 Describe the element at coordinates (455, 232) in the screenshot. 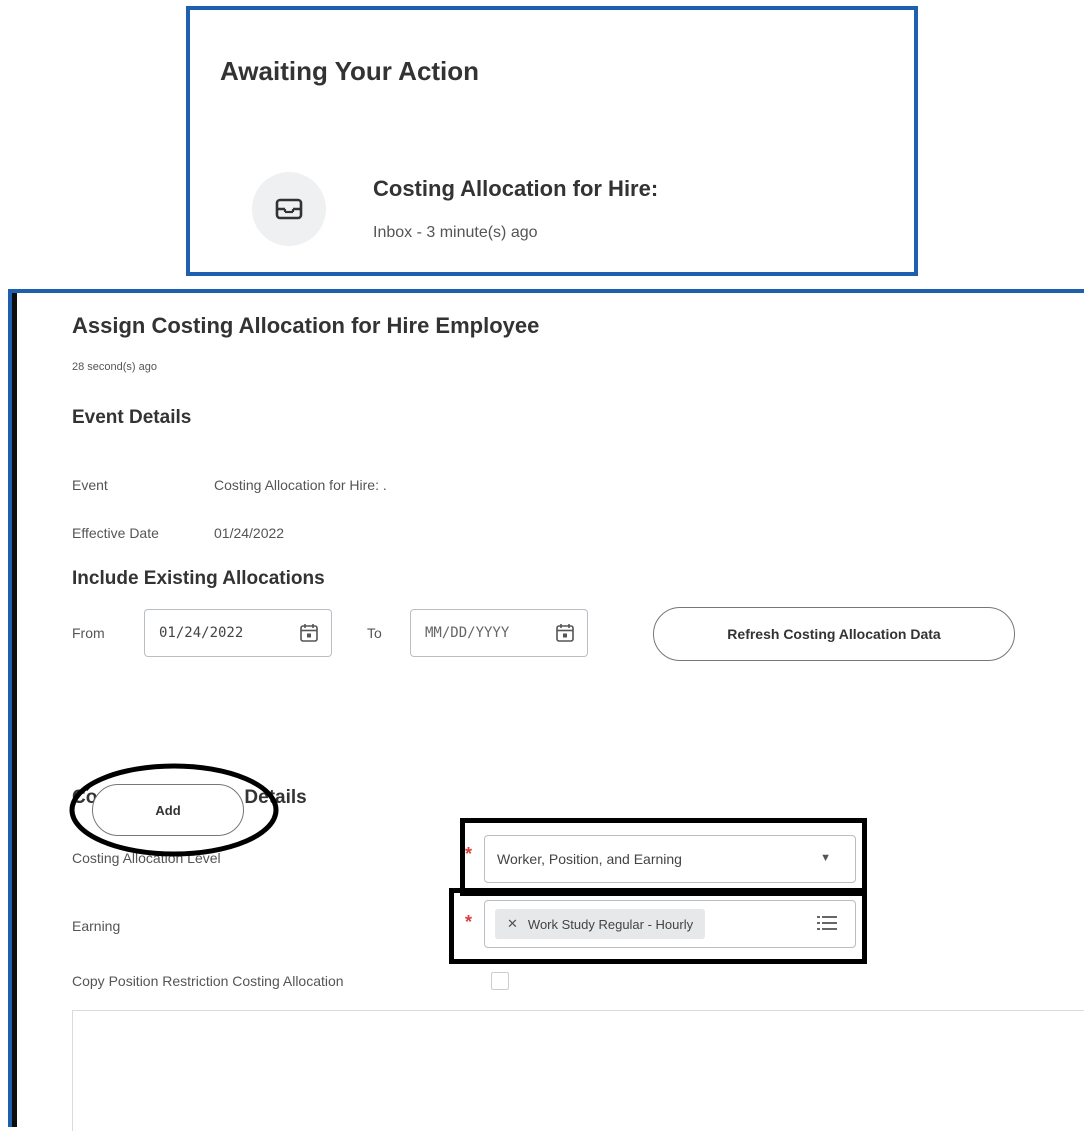

I see `inbox-item-subtitle: Inbox - 3 minute(s) ago` at that location.